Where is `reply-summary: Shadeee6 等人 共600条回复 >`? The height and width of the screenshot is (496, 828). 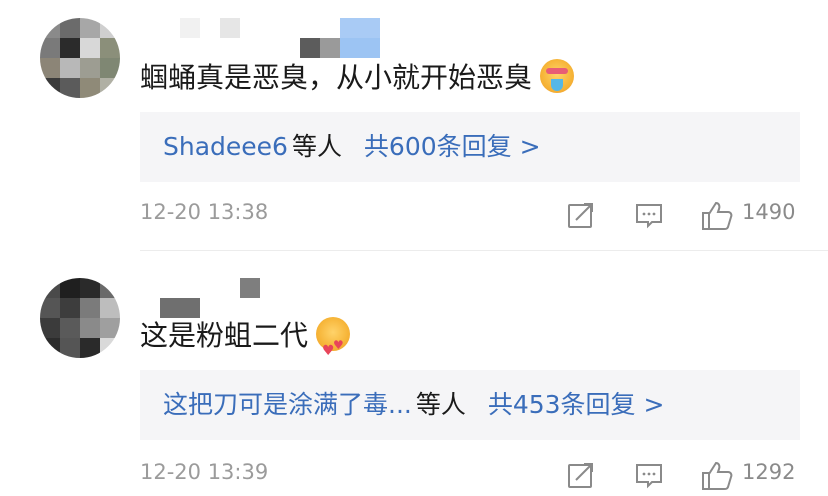 reply-summary: Shadeee6 等人 共600条回复 > is located at coordinates (470, 147).